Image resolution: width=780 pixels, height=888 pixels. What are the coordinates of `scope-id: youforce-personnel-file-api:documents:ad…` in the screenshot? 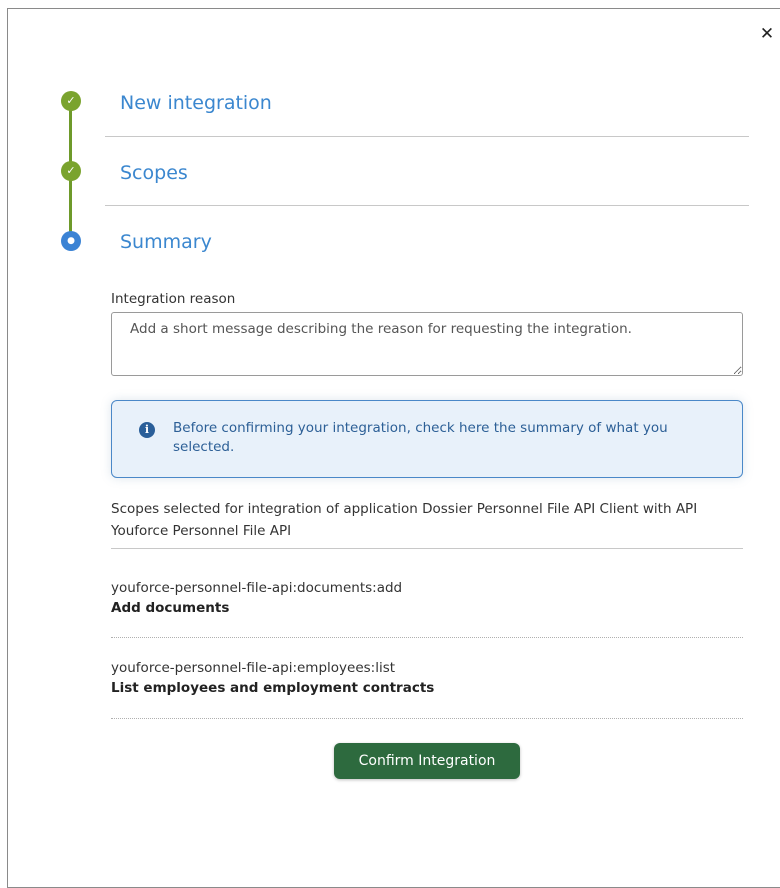 It's located at (257, 588).